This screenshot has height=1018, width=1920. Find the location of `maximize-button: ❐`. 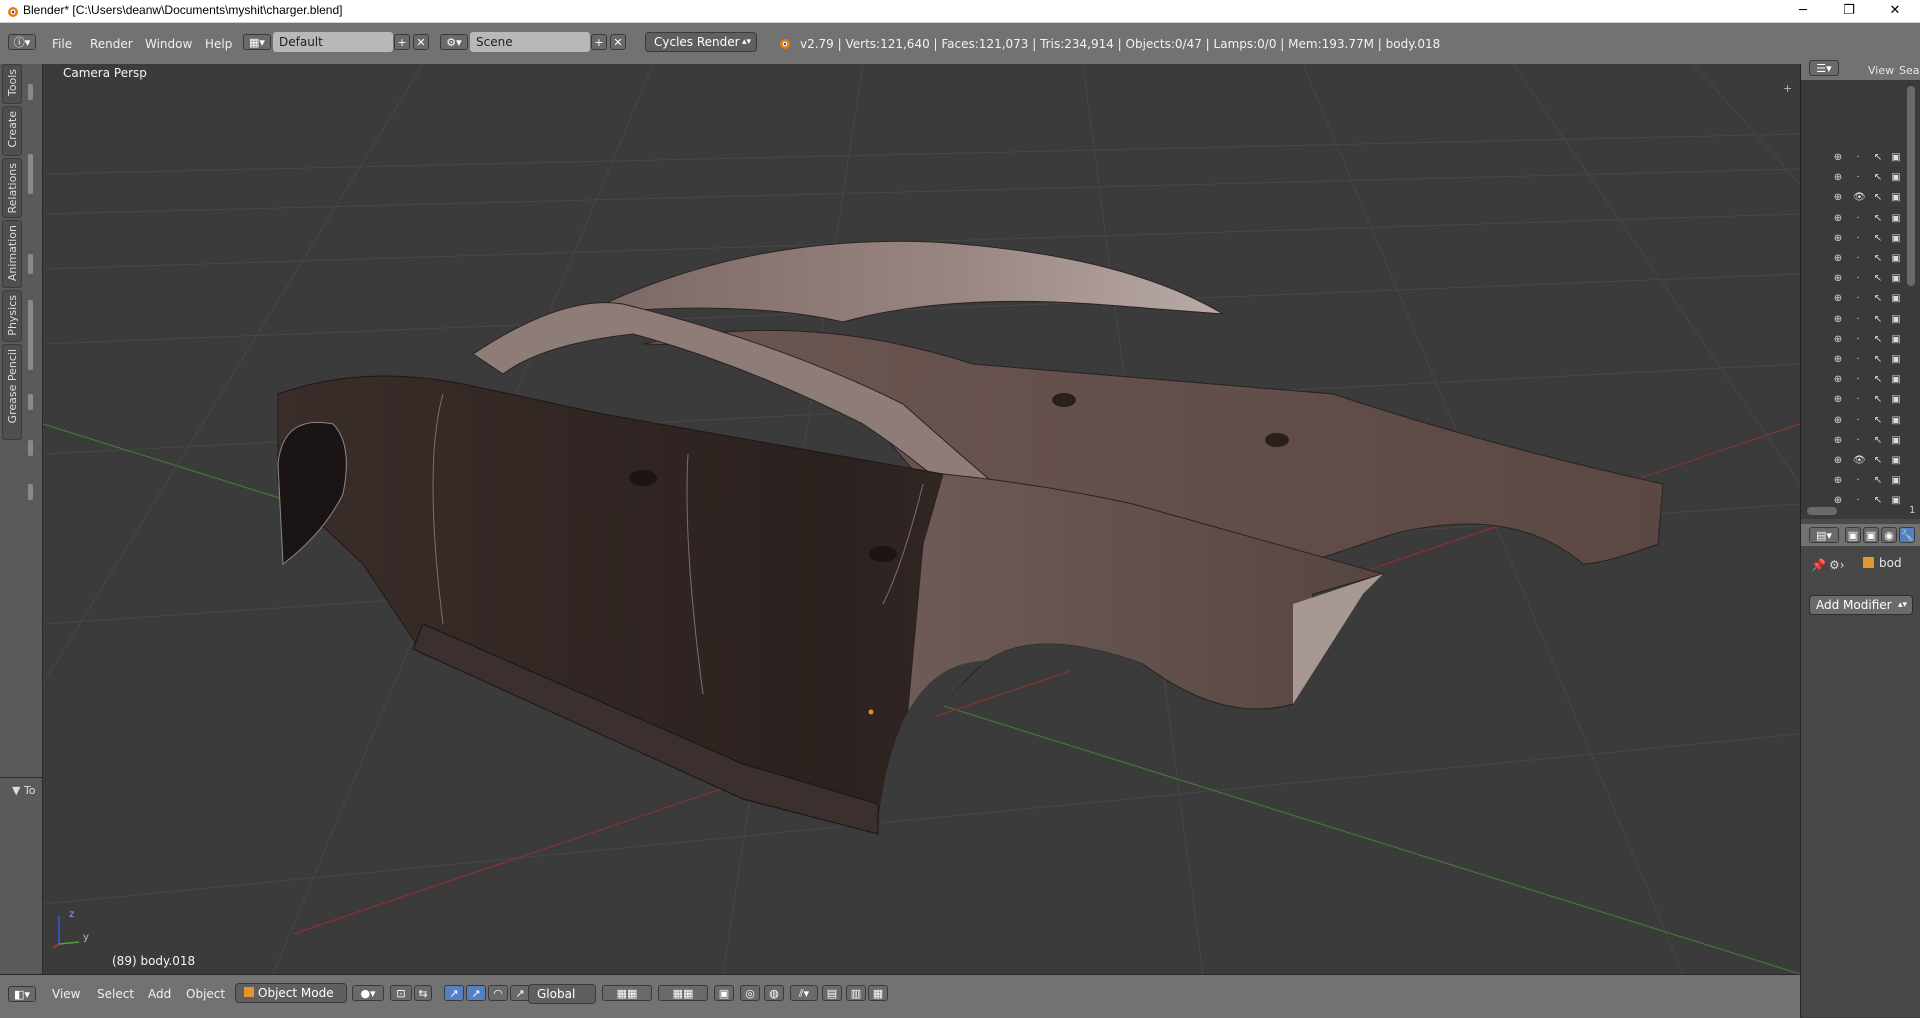

maximize-button: ❐ is located at coordinates (1849, 11).